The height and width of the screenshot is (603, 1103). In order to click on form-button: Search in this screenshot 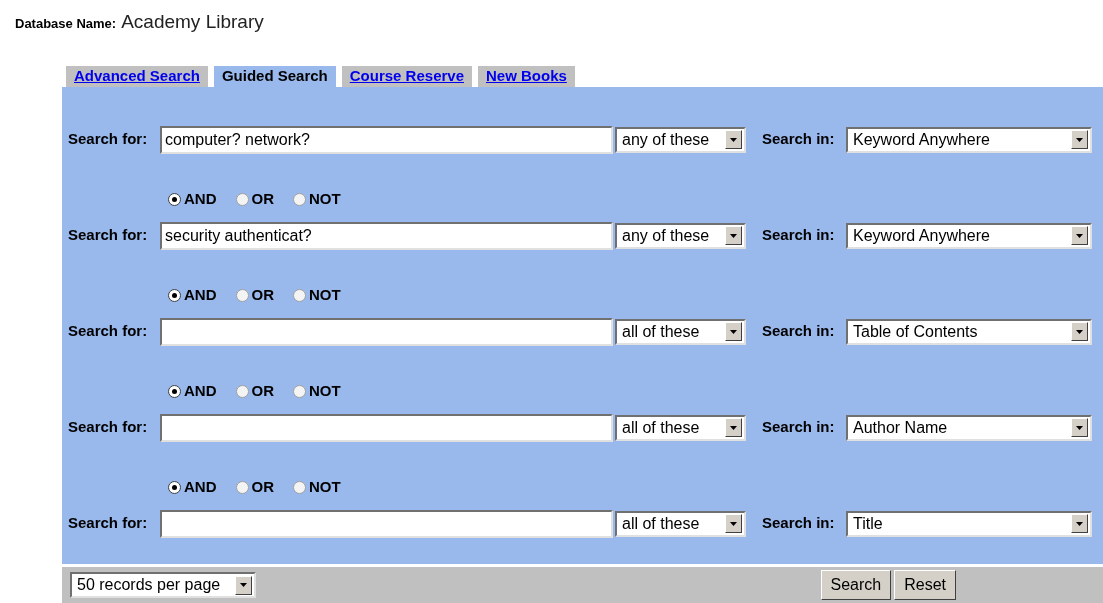, I will do `click(856, 585)`.